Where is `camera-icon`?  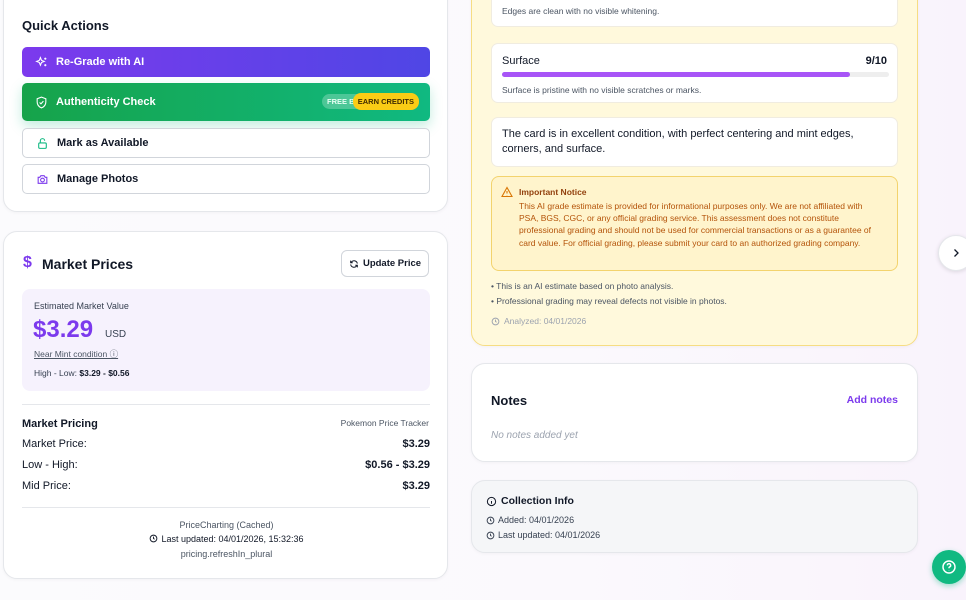 camera-icon is located at coordinates (42, 179).